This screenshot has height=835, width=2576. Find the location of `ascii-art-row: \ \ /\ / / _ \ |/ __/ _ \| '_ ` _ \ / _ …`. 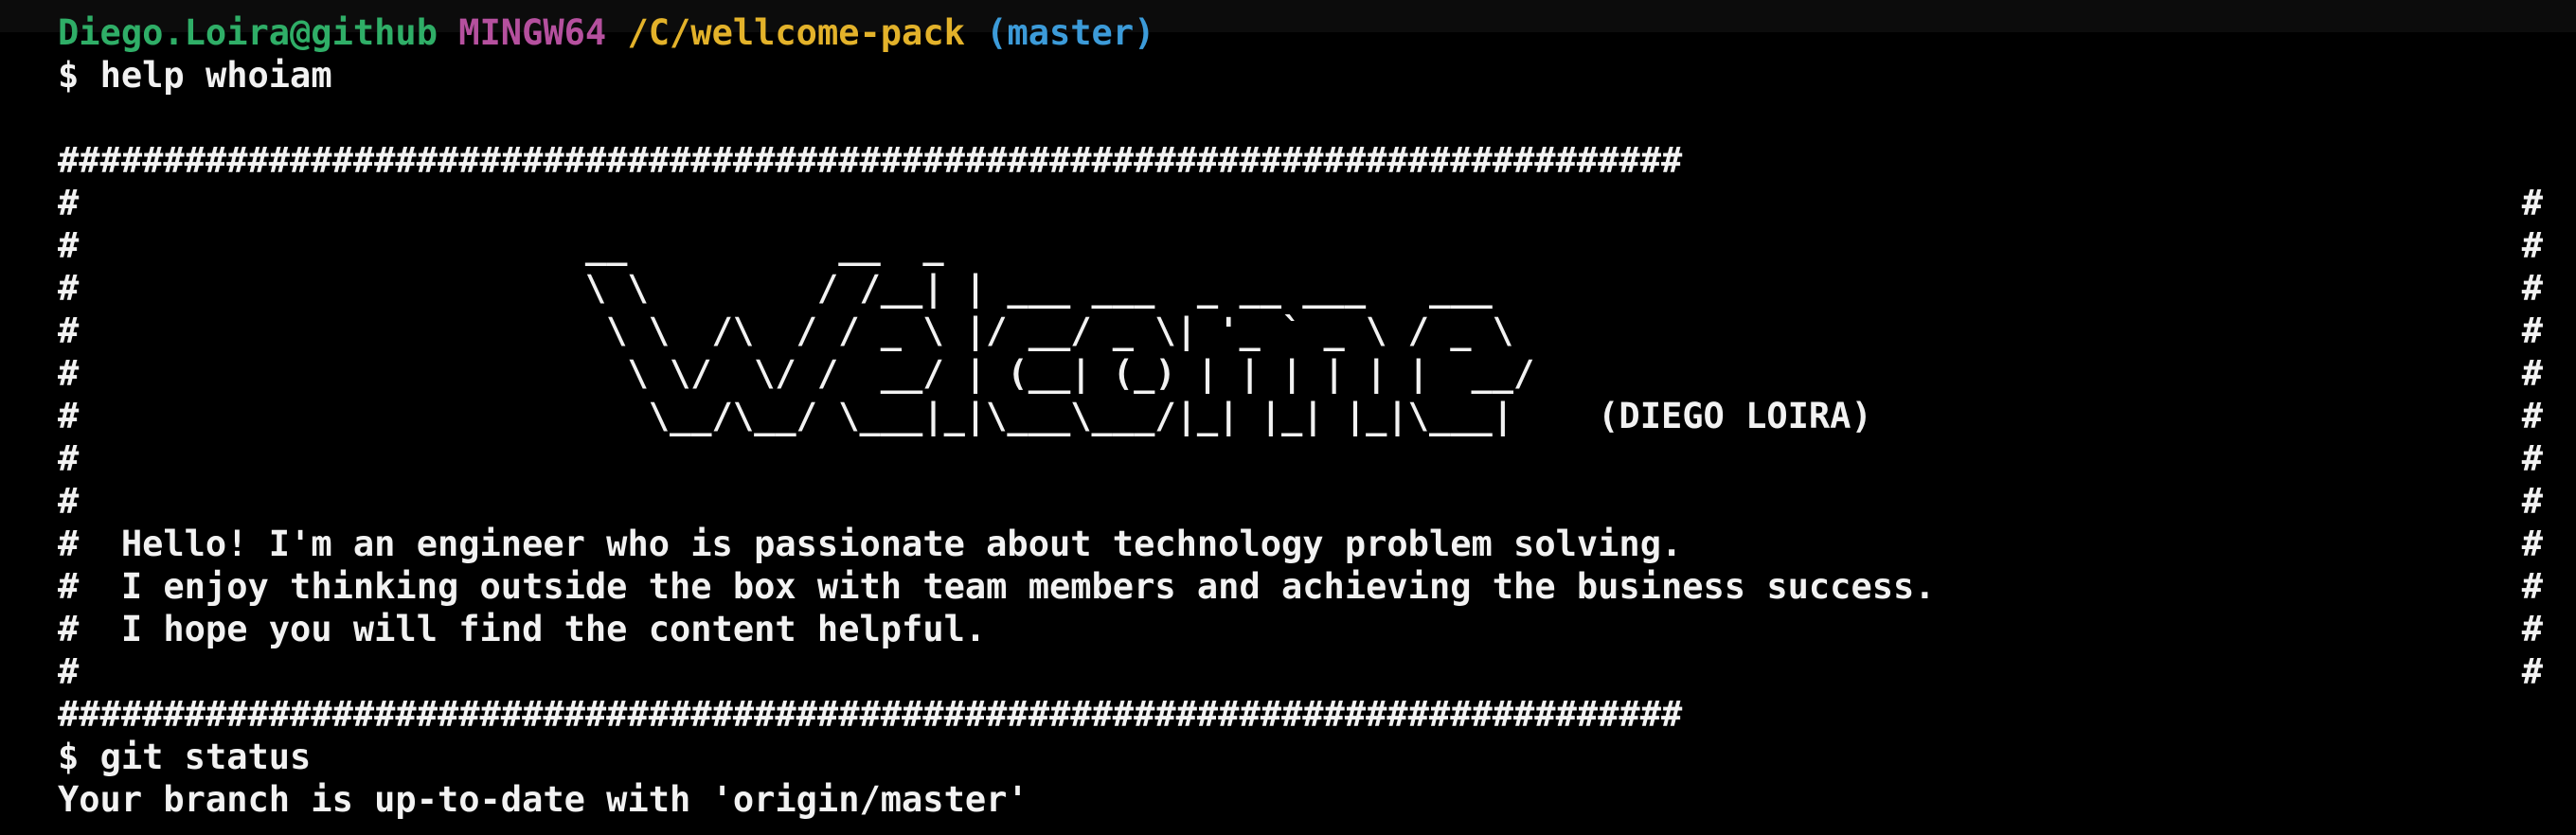

ascii-art-row: \ \ /\ / / _ \ |/ __/ _ \| '_ ` _ \ / _ … is located at coordinates (796, 331).